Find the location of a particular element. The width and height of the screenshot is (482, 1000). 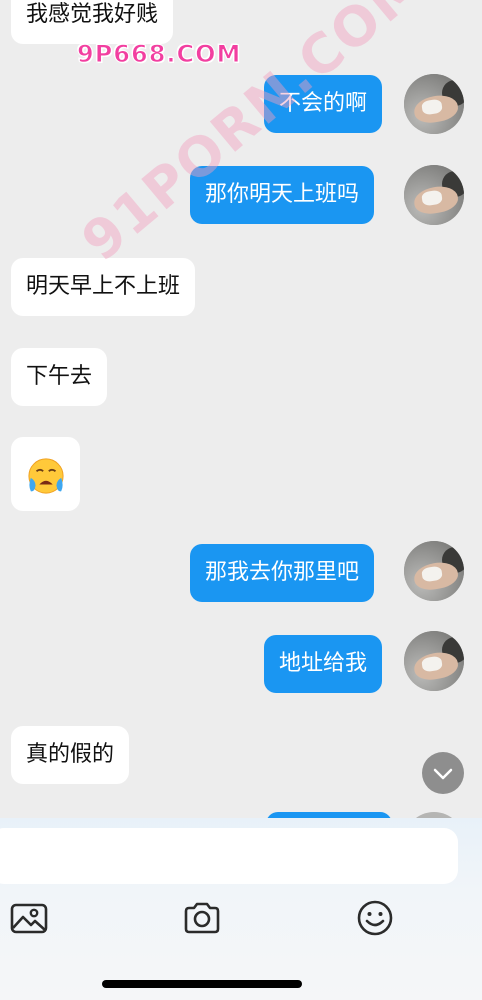

chevron-down-icon is located at coordinates (443, 774).